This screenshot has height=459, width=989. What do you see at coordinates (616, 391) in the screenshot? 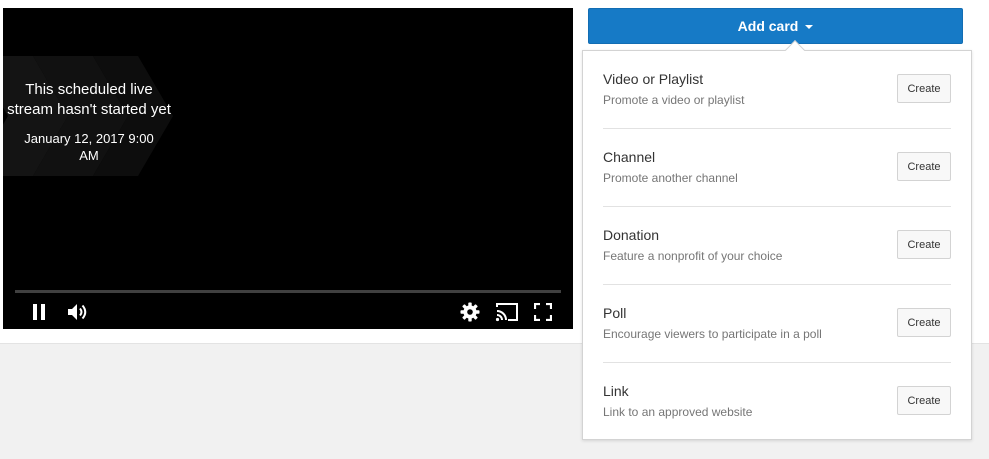
I see `item-title: Link` at bounding box center [616, 391].